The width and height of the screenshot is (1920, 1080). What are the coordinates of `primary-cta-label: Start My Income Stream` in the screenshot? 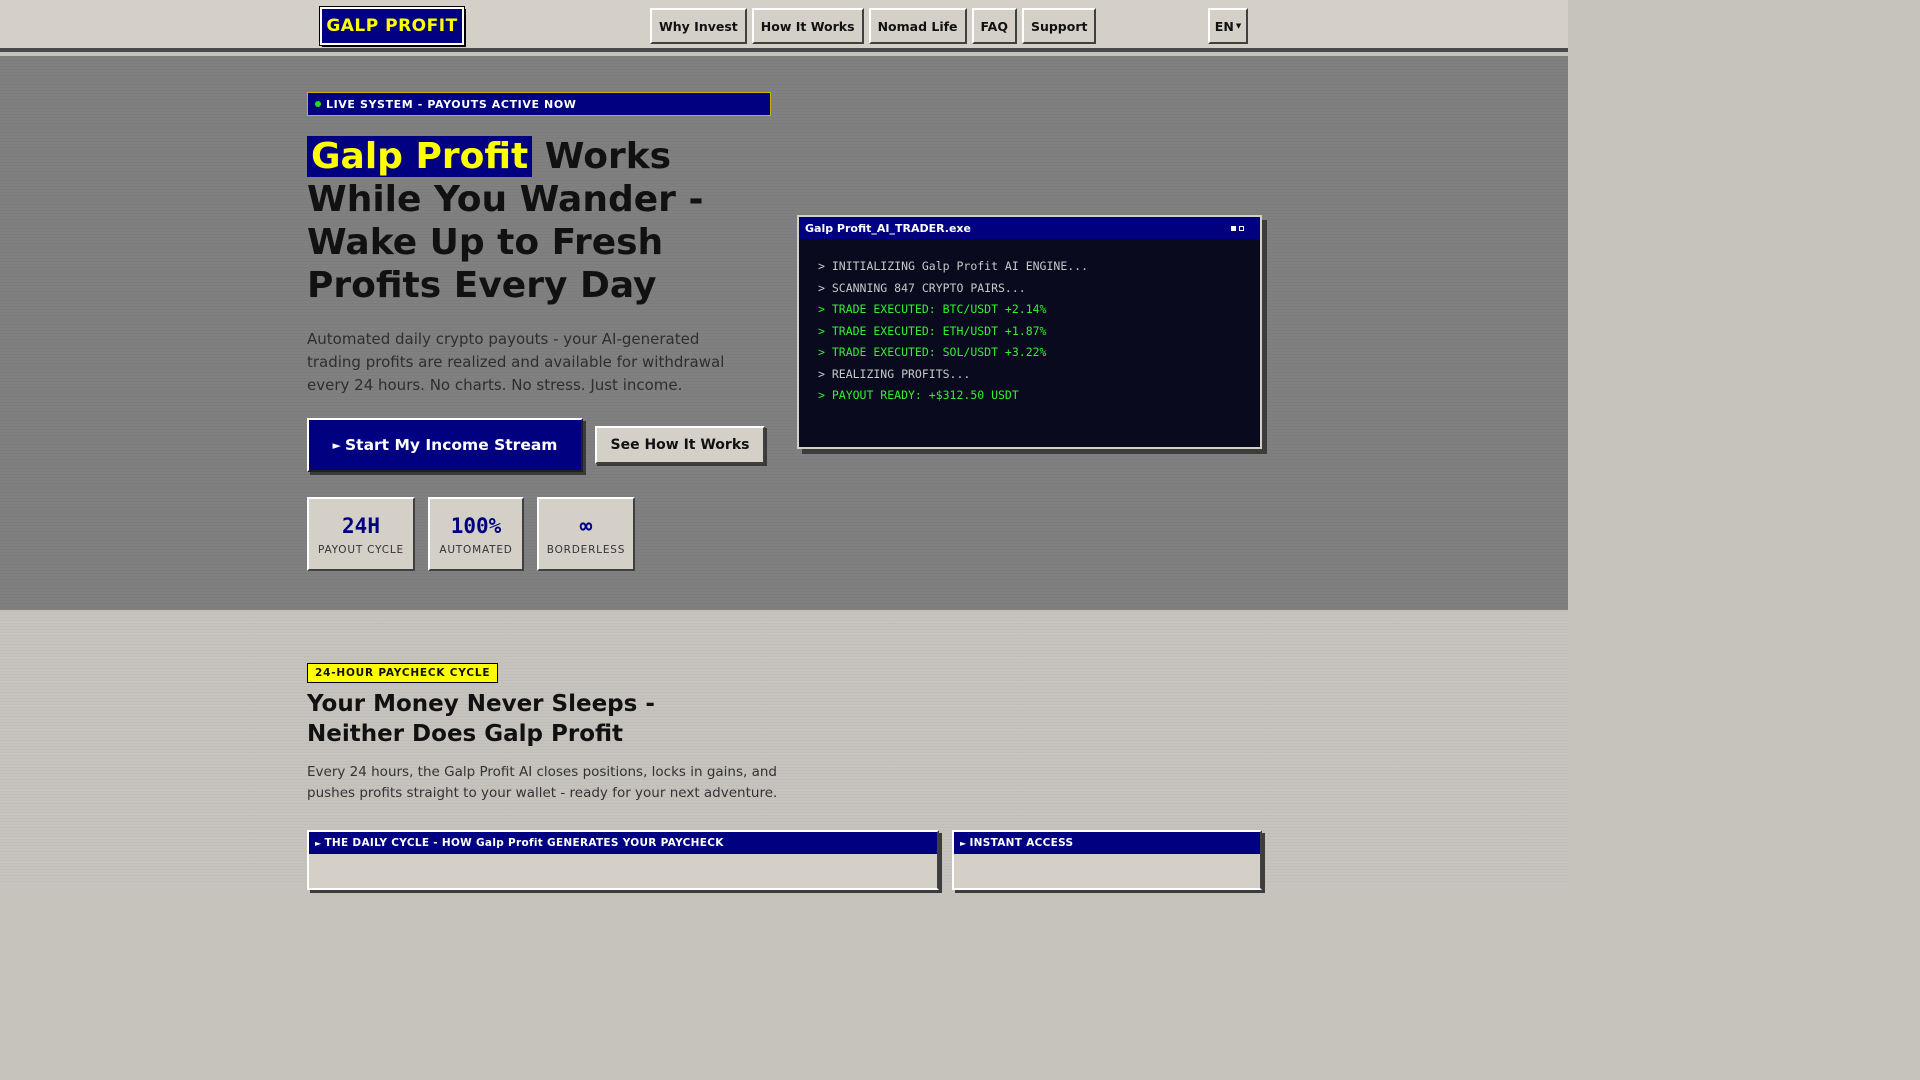 It's located at (451, 445).